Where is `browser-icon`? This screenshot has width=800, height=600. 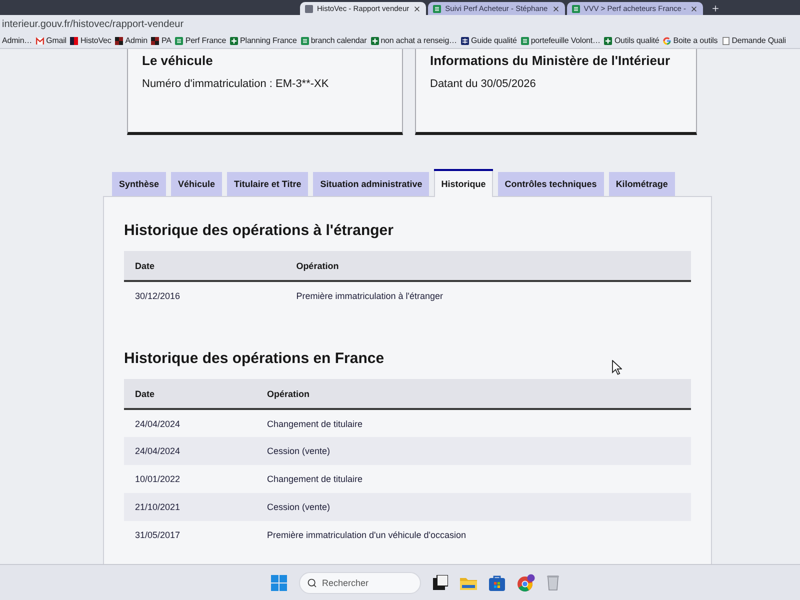
browser-icon is located at coordinates (526, 583).